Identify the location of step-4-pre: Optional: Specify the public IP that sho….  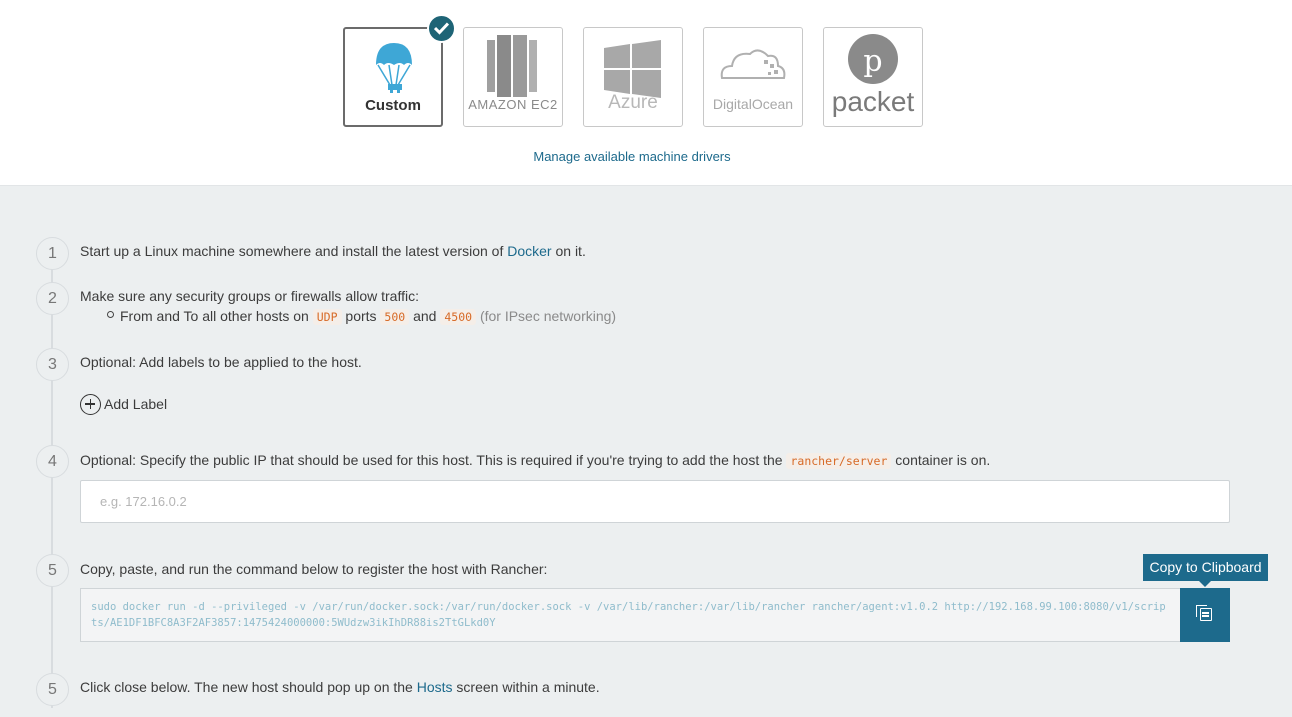
(431, 460).